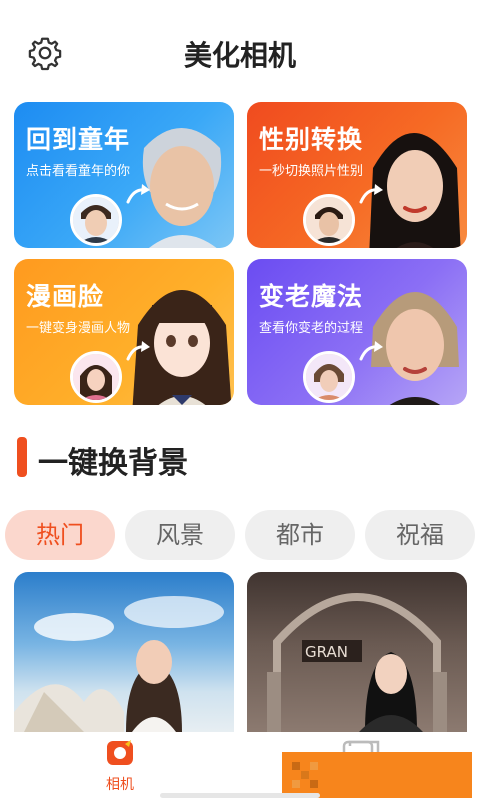 The image size is (480, 800). Describe the element at coordinates (420, 535) in the screenshot. I see `chip-blessing: 祝福` at that location.